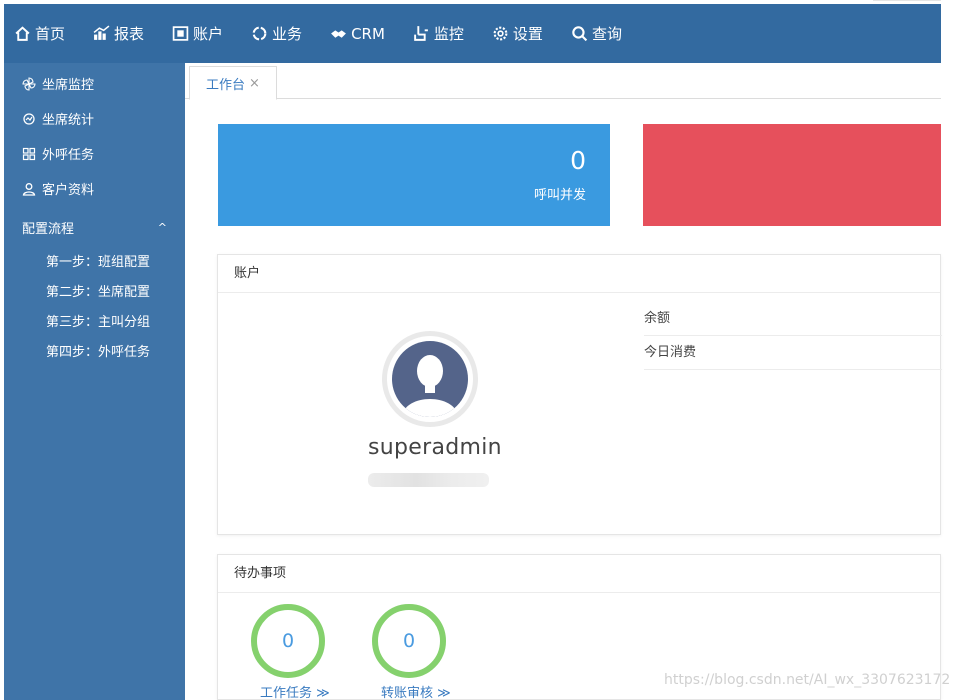  Describe the element at coordinates (368, 34) in the screenshot. I see `nav-label: CRM` at that location.